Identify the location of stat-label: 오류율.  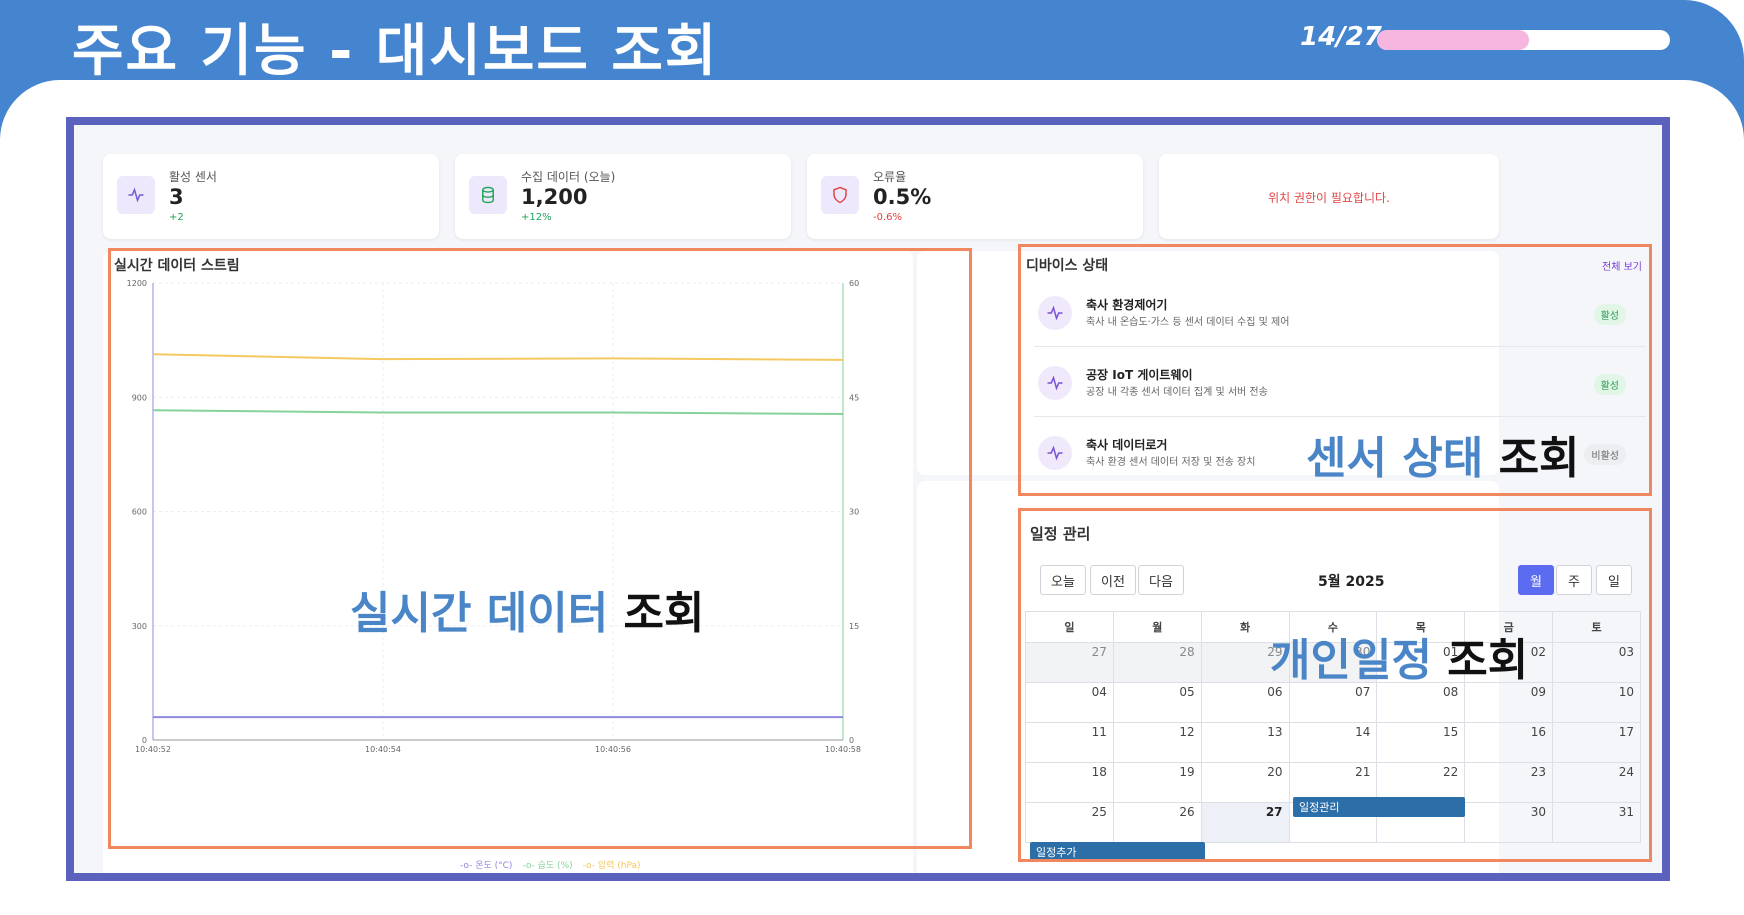
(890, 177).